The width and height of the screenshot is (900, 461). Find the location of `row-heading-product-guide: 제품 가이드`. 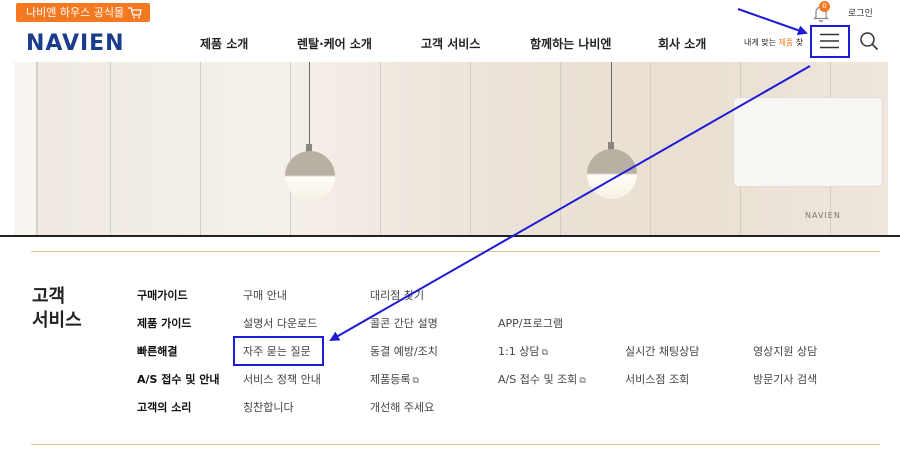

row-heading-product-guide: 제품 가이드 is located at coordinates (164, 323).